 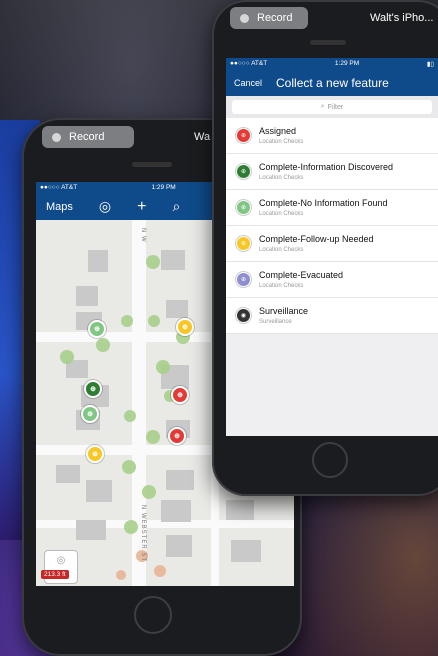 What do you see at coordinates (243, 243) in the screenshot?
I see `follow-up-pin-icon: ⊕` at bounding box center [243, 243].